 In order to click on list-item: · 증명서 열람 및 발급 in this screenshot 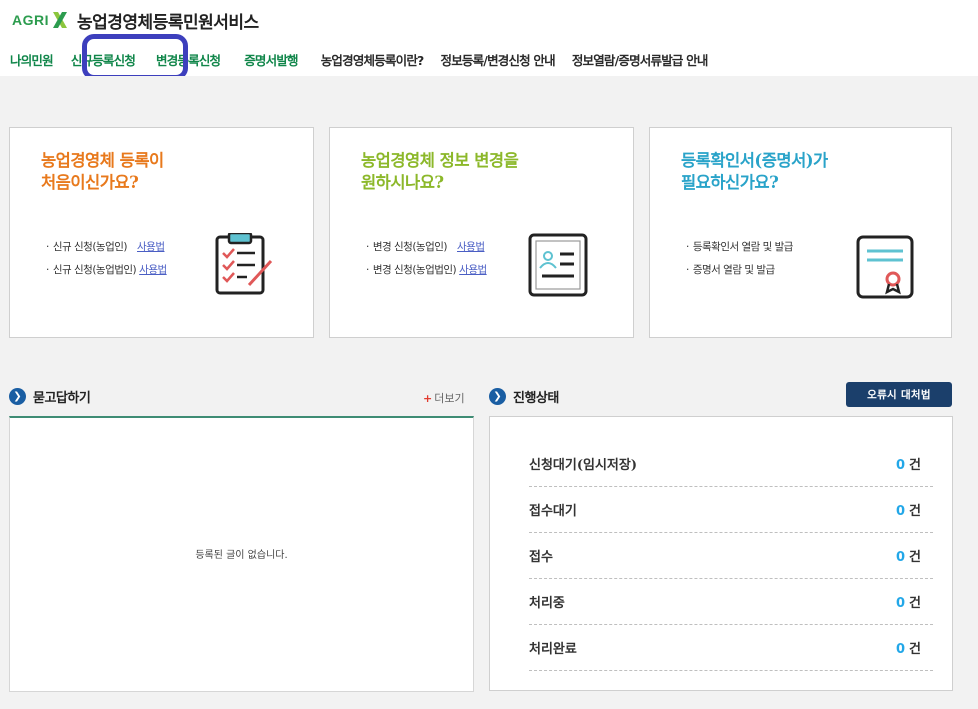, I will do `click(739, 270)`.